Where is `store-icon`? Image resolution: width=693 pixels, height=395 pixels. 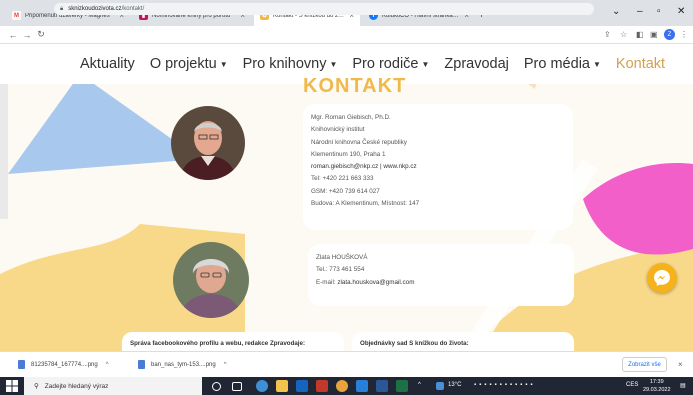
store-icon is located at coordinates (302, 386).